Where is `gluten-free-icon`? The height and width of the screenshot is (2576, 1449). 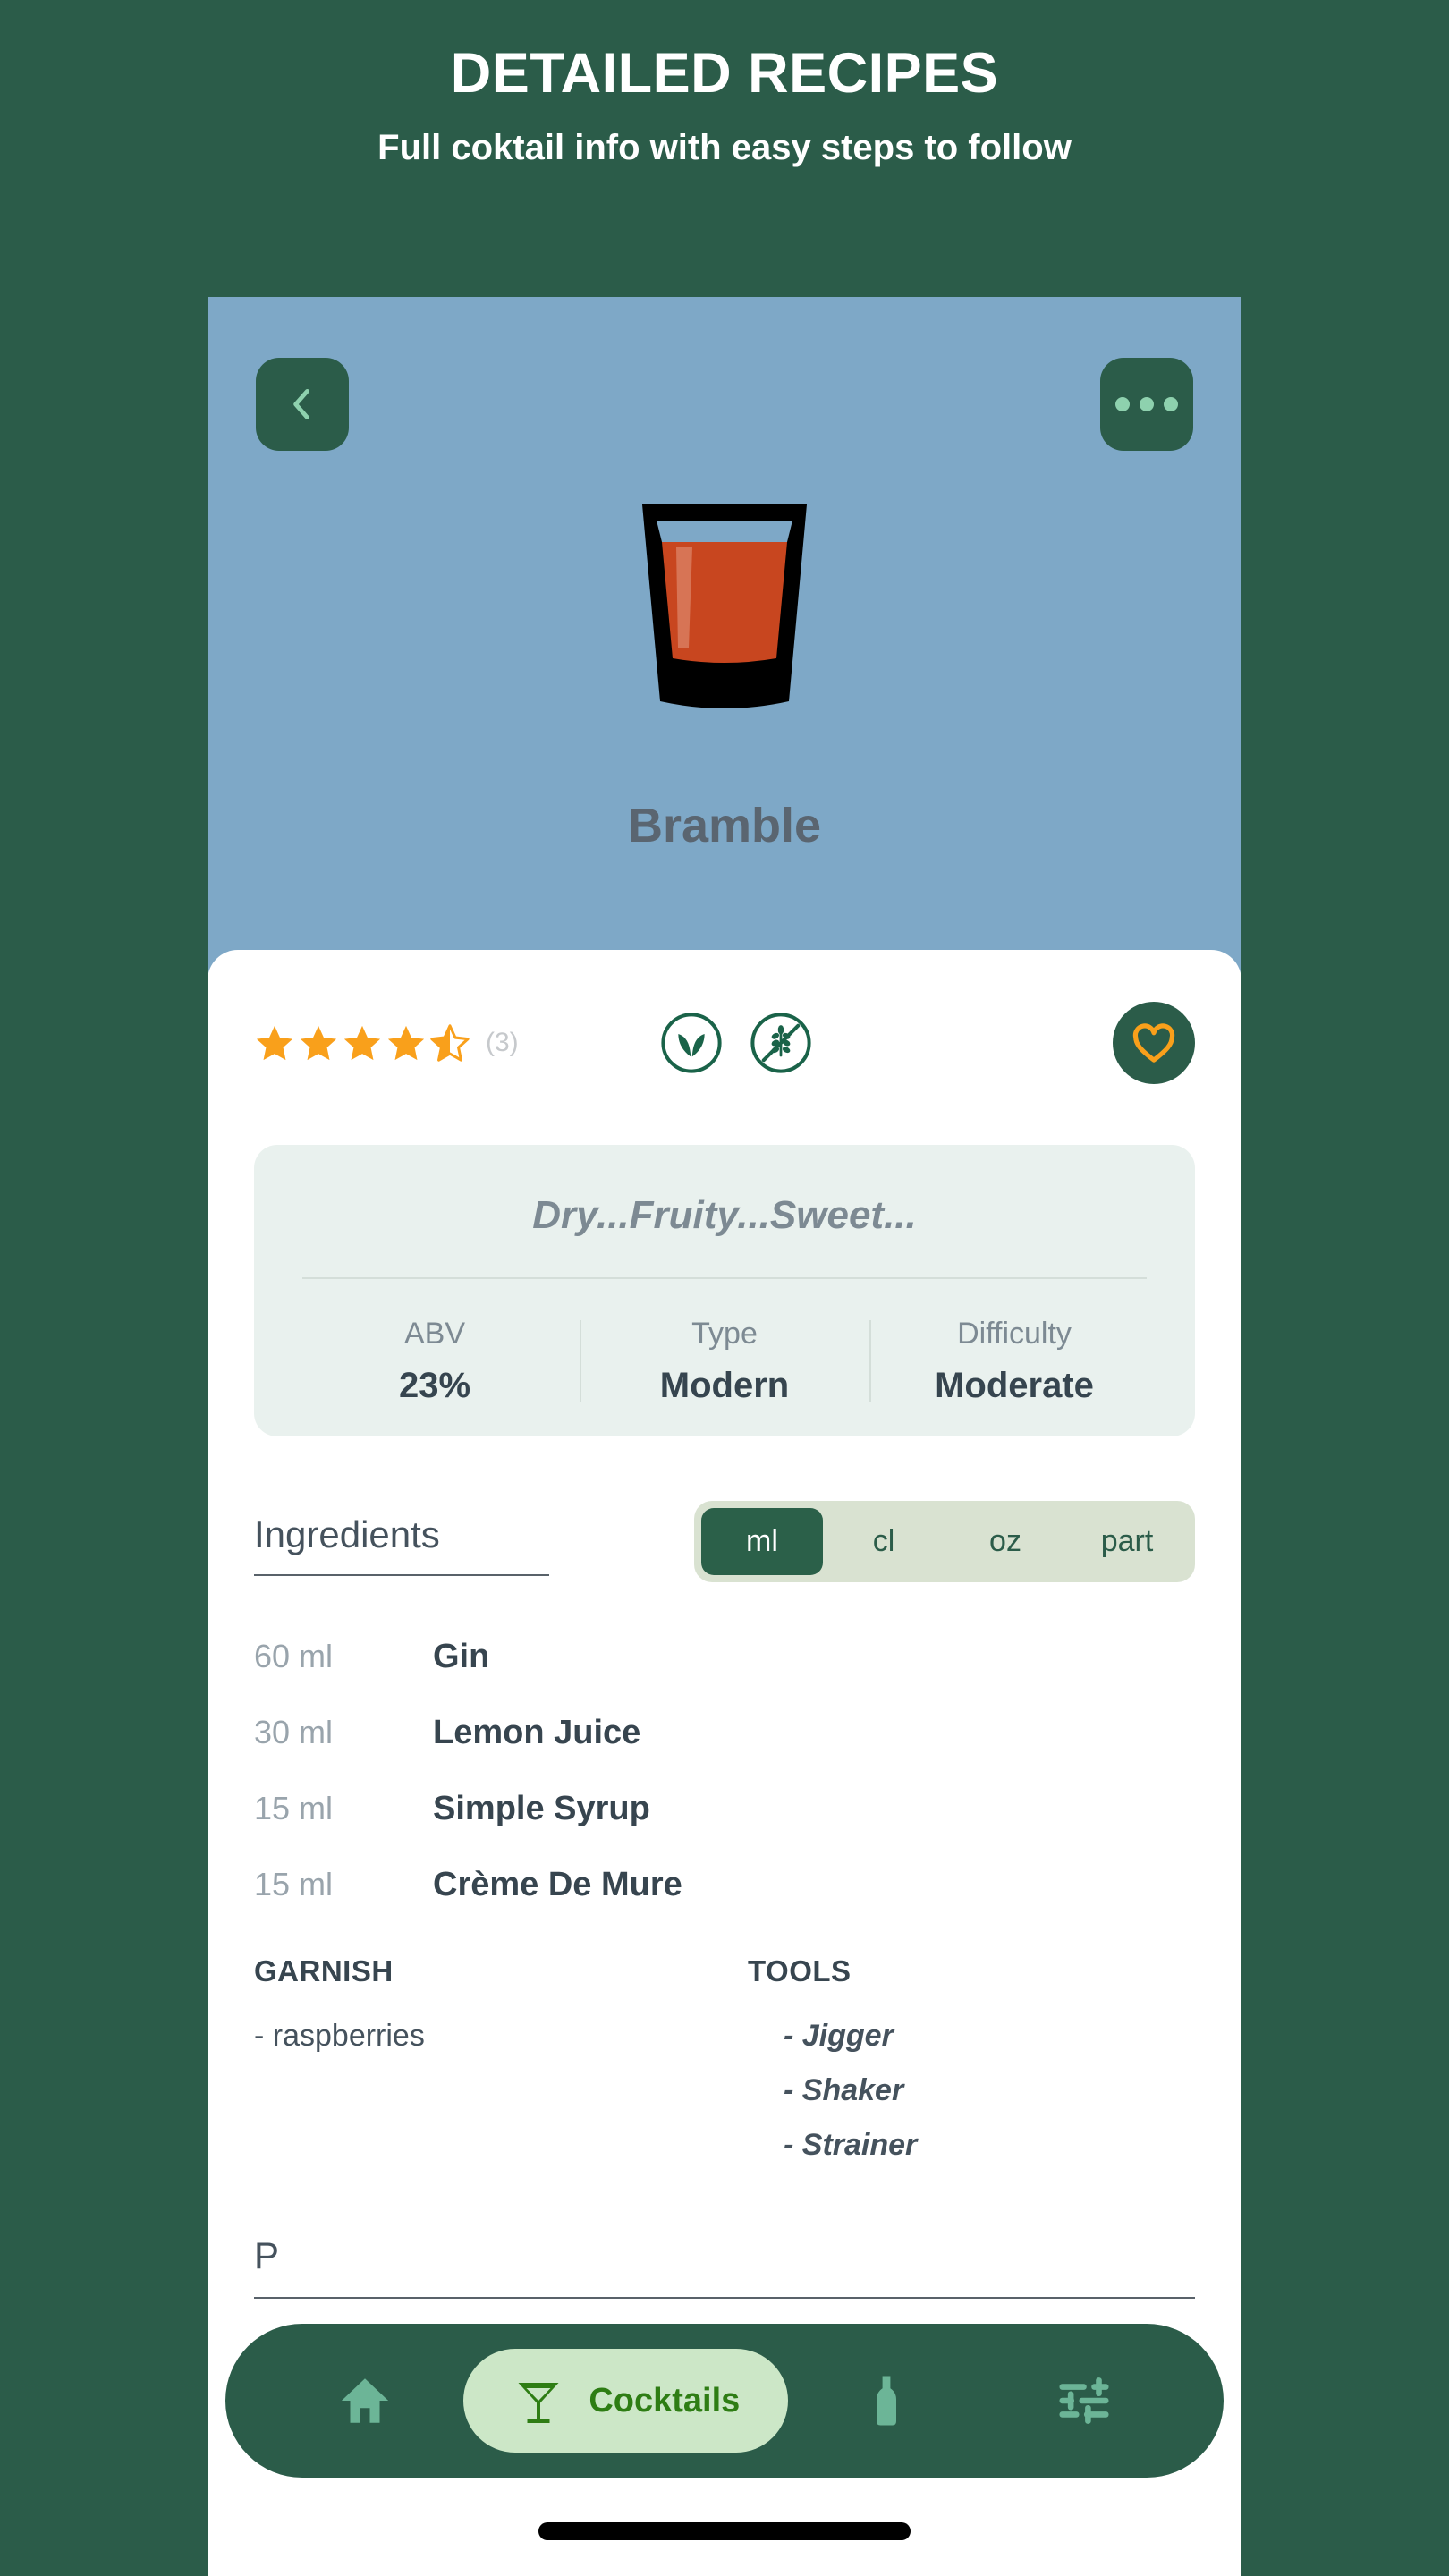
gluten-free-icon is located at coordinates (781, 1043).